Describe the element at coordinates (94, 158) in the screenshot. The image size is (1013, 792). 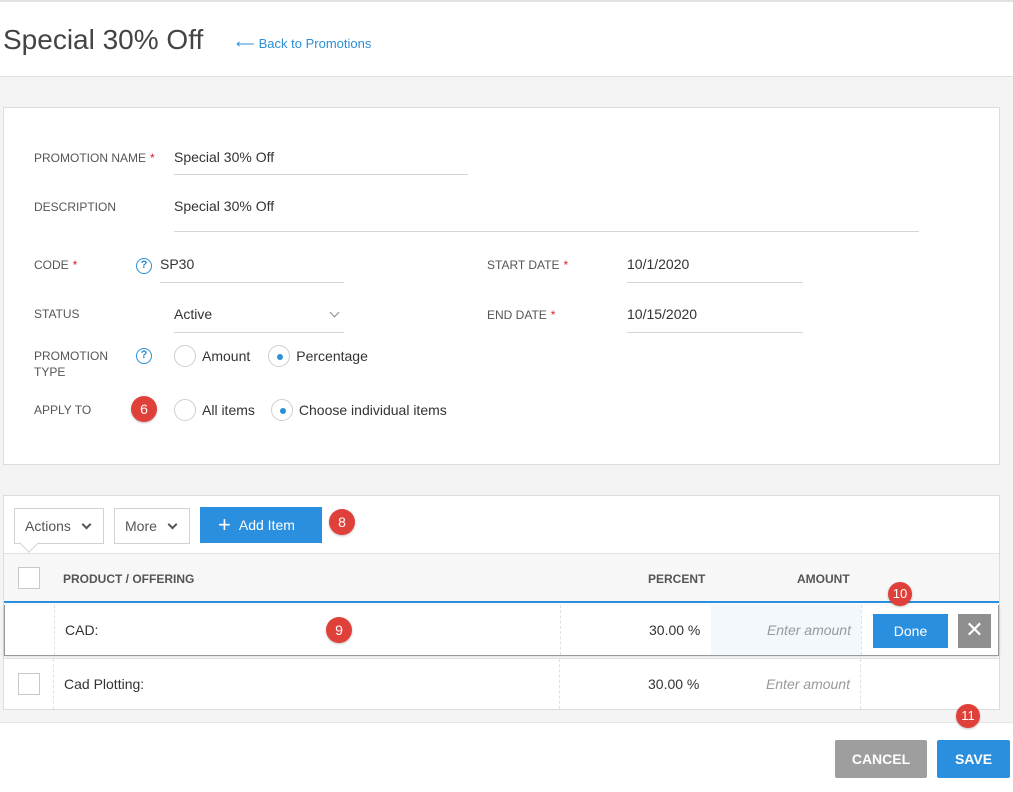
I see `promotion-name-label: PROMOTION NAME *` at that location.